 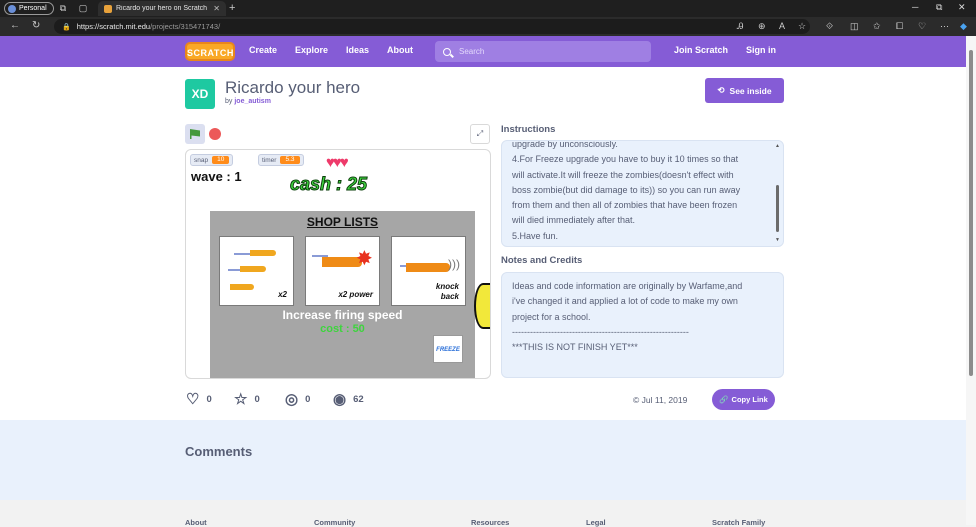 What do you see at coordinates (63, 8) in the screenshot?
I see `workspaces-icon: ⧉` at bounding box center [63, 8].